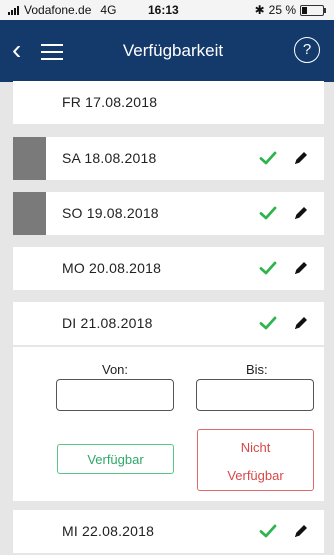  Describe the element at coordinates (13, 10) in the screenshot. I see `signal-icon` at that location.